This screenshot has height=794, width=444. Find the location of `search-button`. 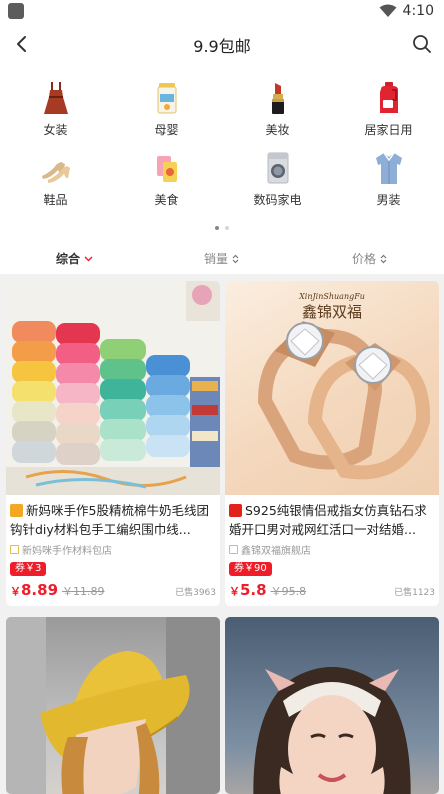

search-button is located at coordinates (422, 44).